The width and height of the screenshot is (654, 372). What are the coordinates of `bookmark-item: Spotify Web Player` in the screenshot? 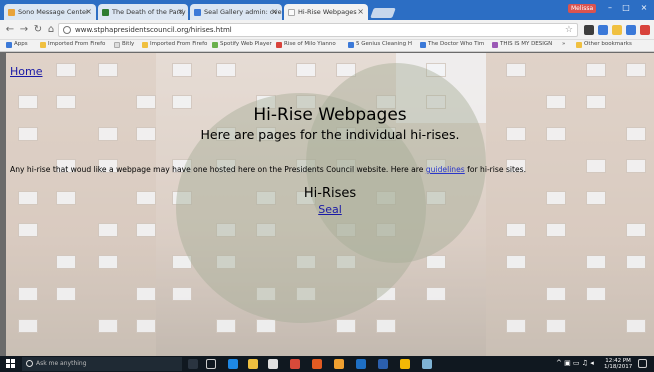 It's located at (242, 44).